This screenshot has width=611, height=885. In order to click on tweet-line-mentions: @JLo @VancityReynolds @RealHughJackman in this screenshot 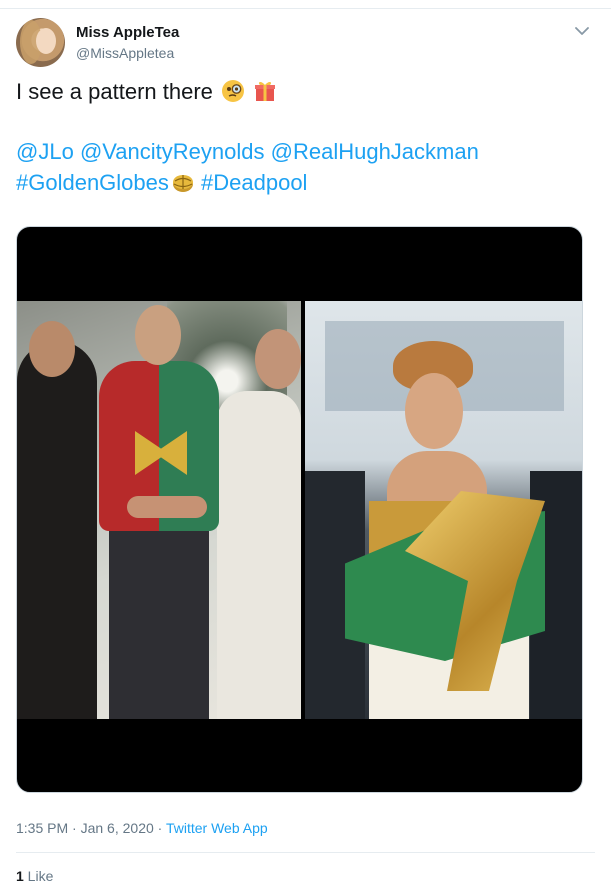, I will do `click(306, 151)`.